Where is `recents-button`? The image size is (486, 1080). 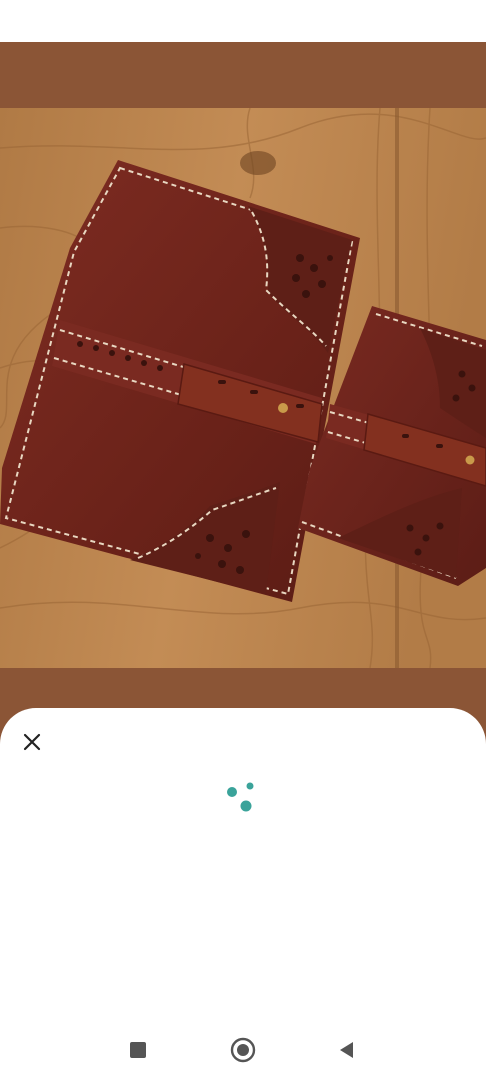 recents-button is located at coordinates (138, 1050).